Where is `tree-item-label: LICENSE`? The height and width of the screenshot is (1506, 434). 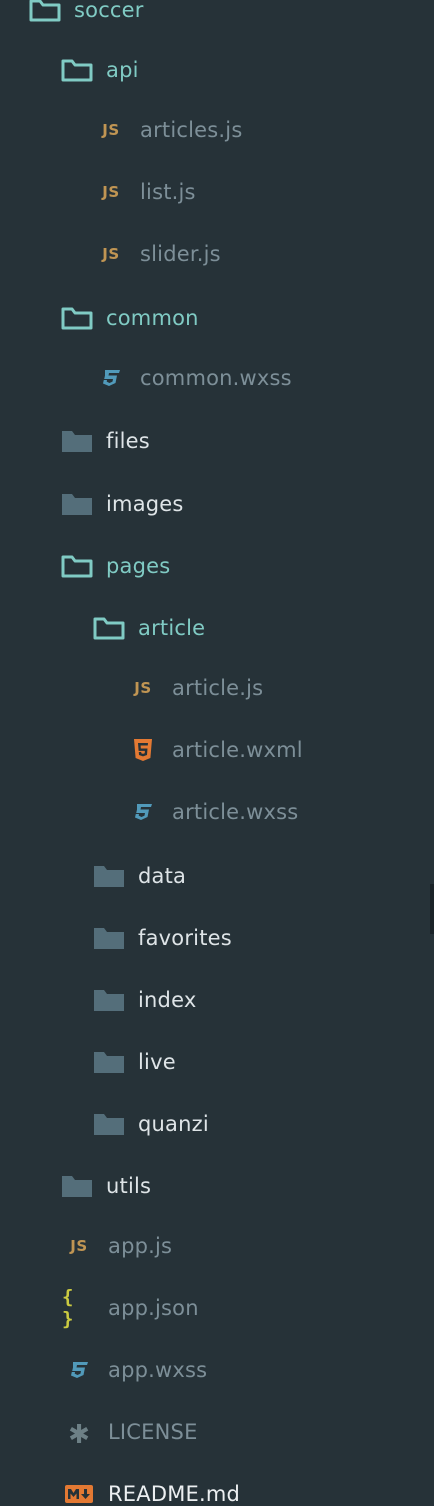 tree-item-label: LICENSE is located at coordinates (153, 1431).